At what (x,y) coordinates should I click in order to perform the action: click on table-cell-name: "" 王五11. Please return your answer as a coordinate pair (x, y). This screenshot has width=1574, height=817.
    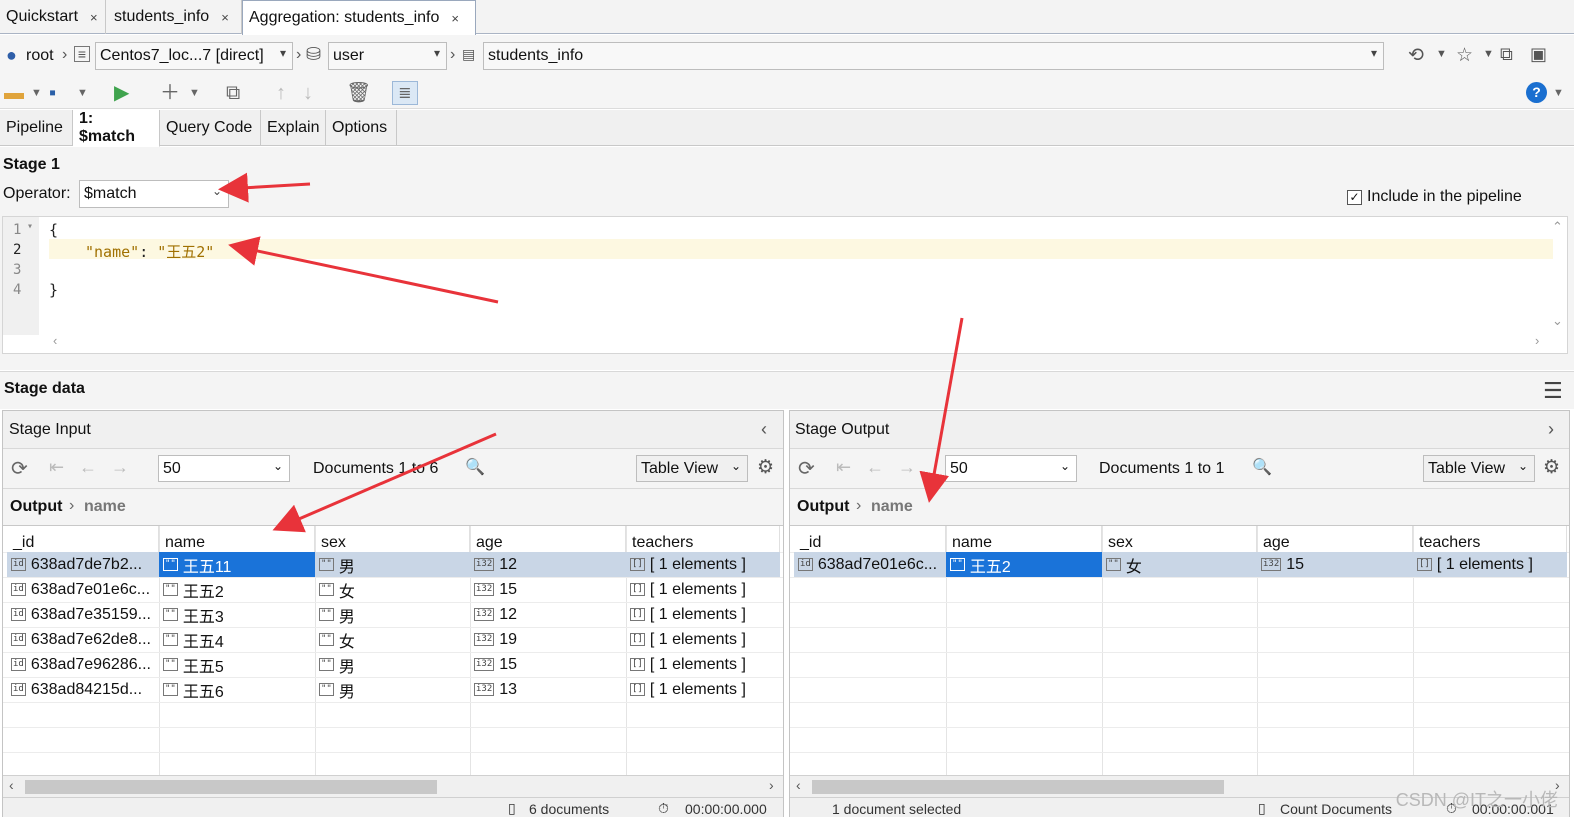
    Looking at the image, I should click on (237, 564).